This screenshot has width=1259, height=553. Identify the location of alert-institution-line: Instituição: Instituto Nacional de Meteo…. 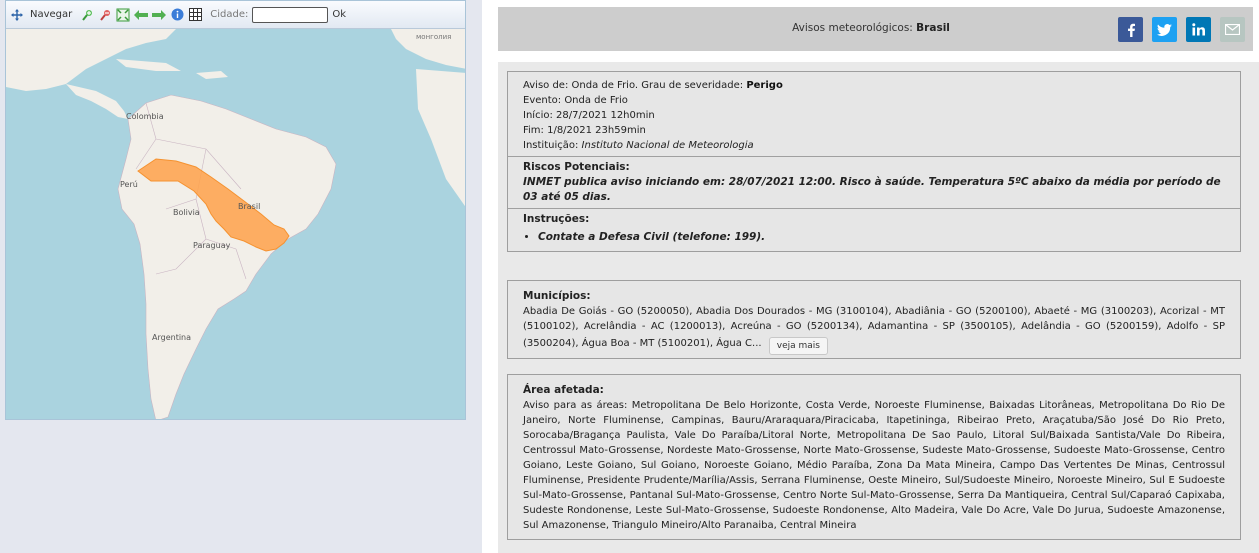
(874, 145).